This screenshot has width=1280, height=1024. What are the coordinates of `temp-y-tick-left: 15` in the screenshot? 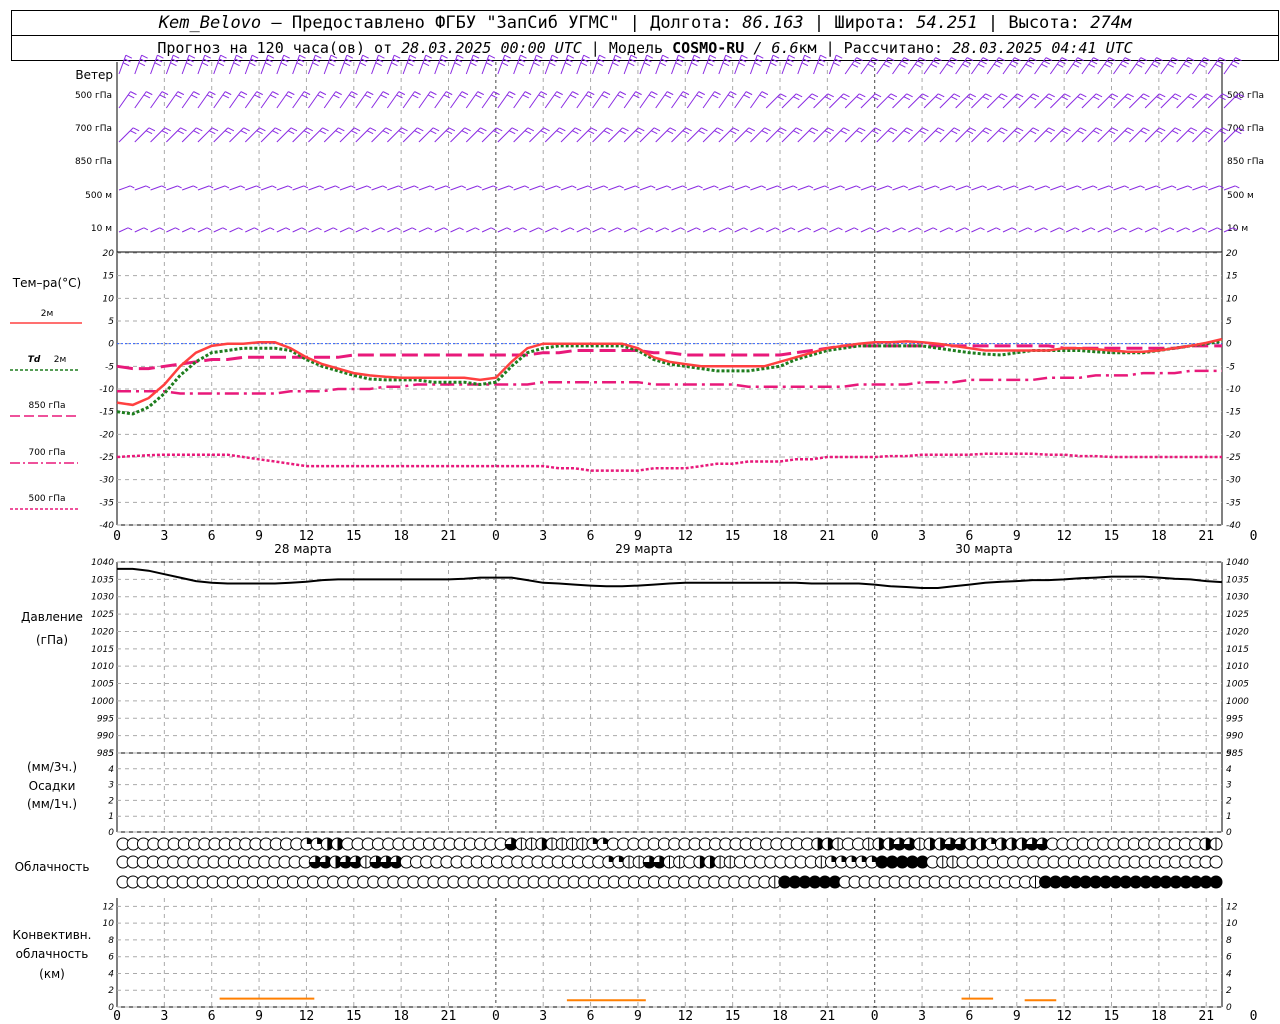 It's located at (109, 277).